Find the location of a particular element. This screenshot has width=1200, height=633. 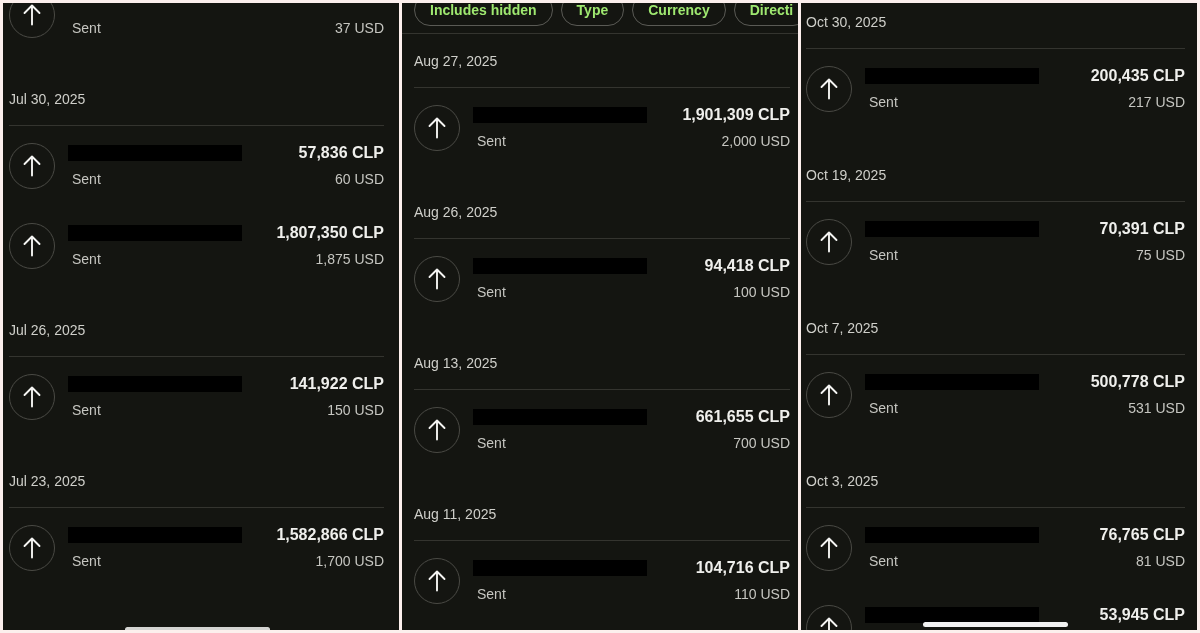

amount-text: 1,901,309 CLP is located at coordinates (736, 115).